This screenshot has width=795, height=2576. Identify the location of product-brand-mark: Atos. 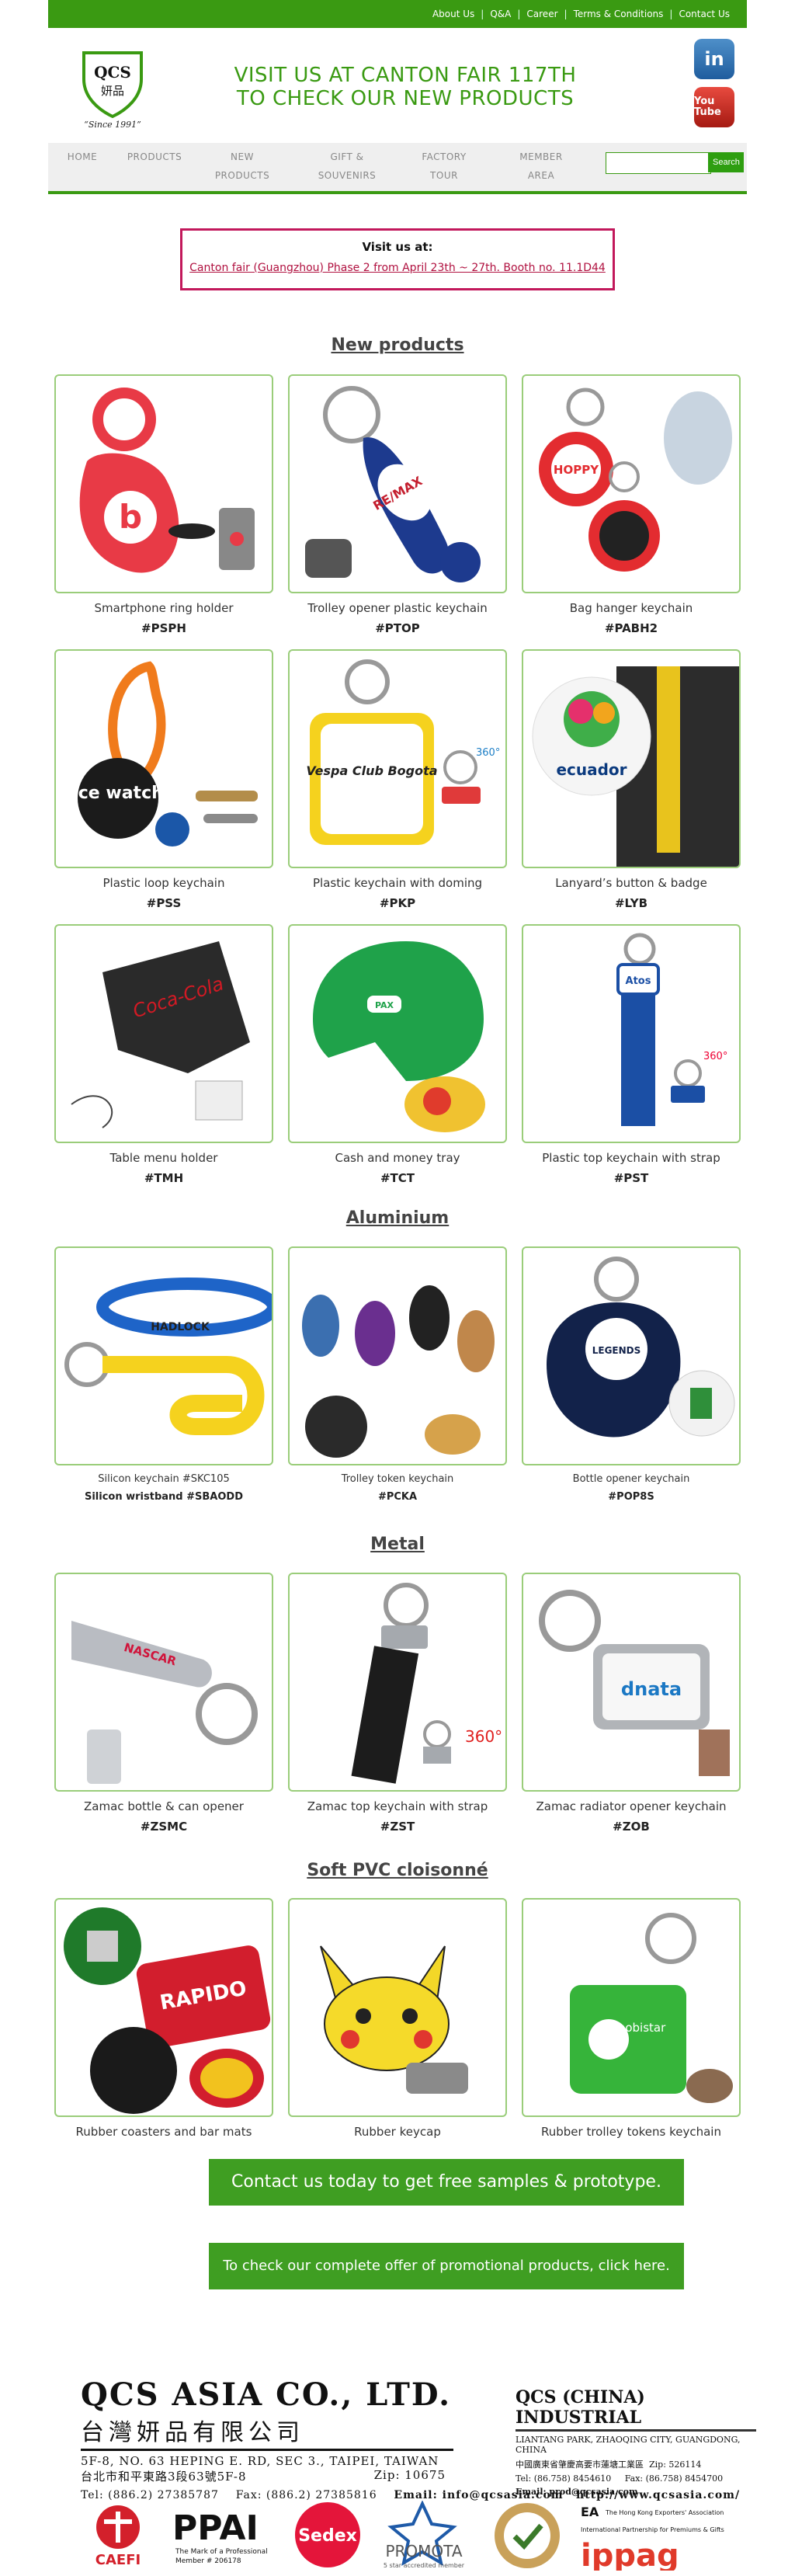
(638, 981).